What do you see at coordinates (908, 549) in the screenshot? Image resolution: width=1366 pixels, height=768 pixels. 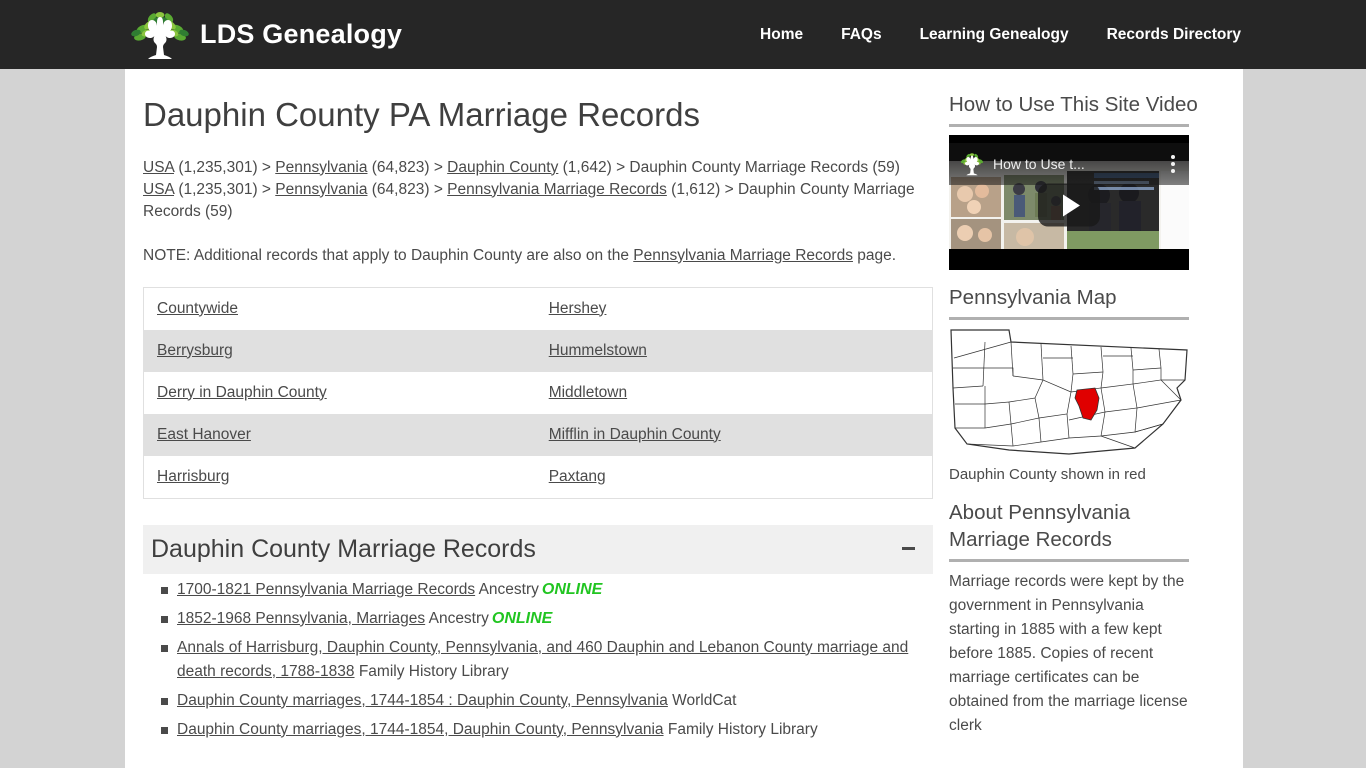 I see `minus-icon` at bounding box center [908, 549].